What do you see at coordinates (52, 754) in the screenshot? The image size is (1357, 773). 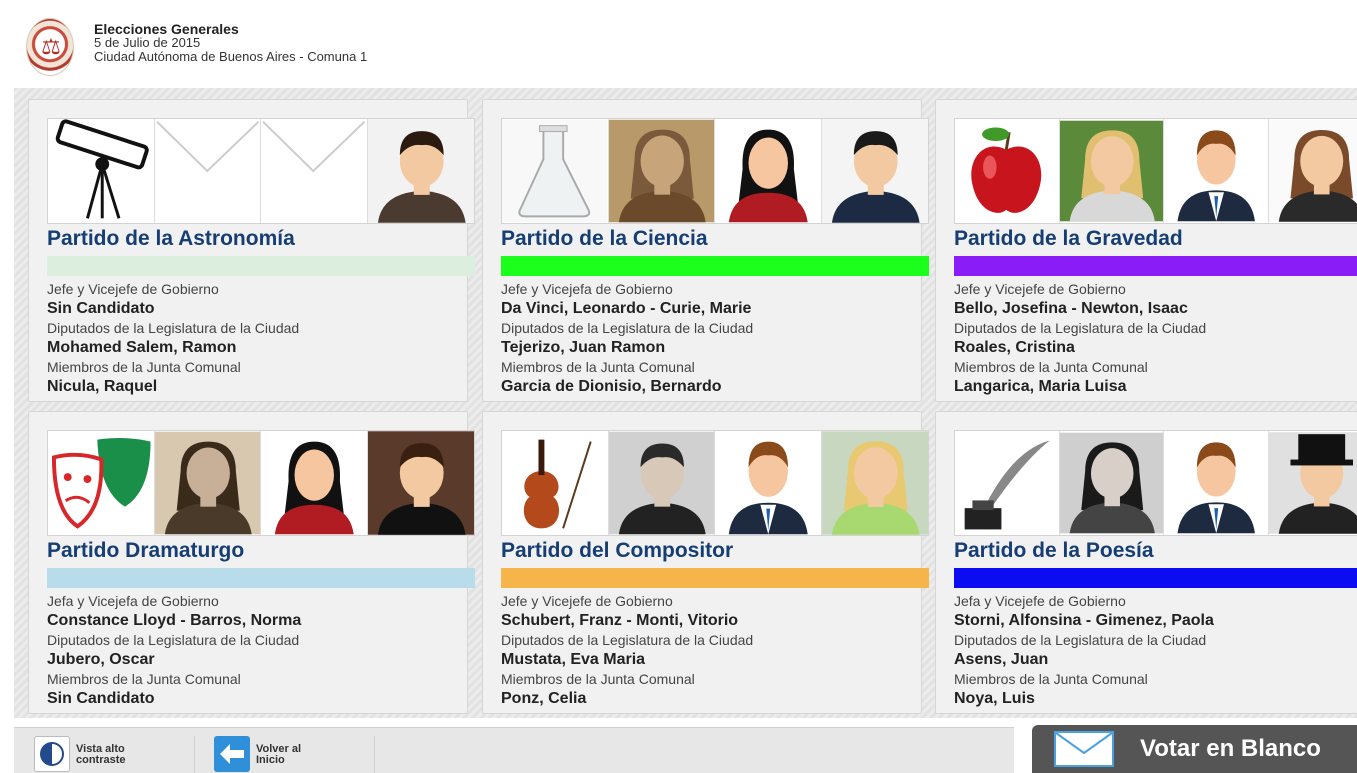 I see `contrast-icon` at bounding box center [52, 754].